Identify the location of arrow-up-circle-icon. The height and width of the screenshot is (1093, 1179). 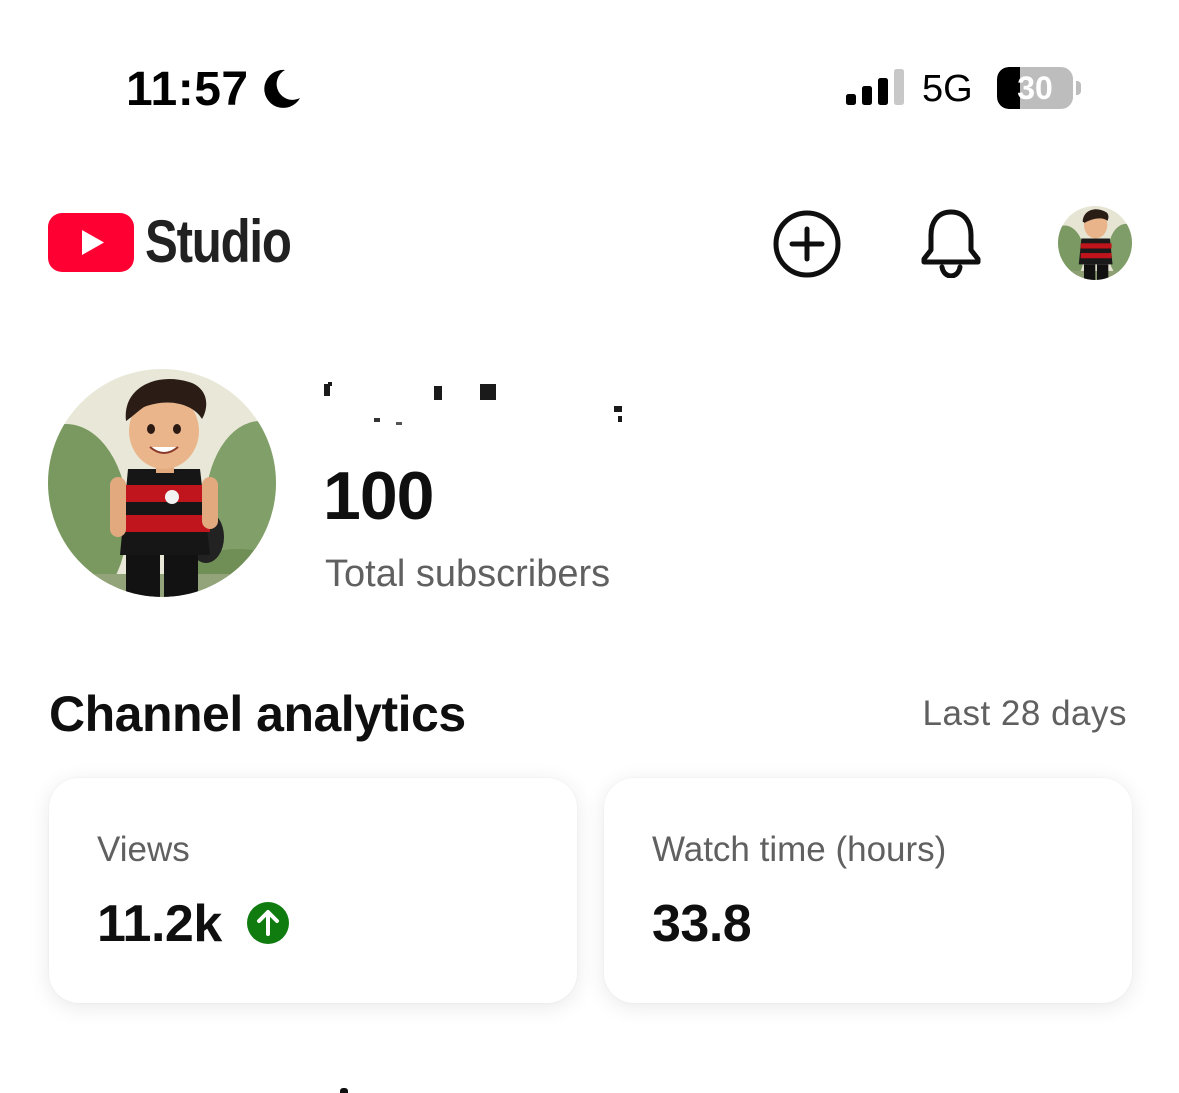
(268, 923).